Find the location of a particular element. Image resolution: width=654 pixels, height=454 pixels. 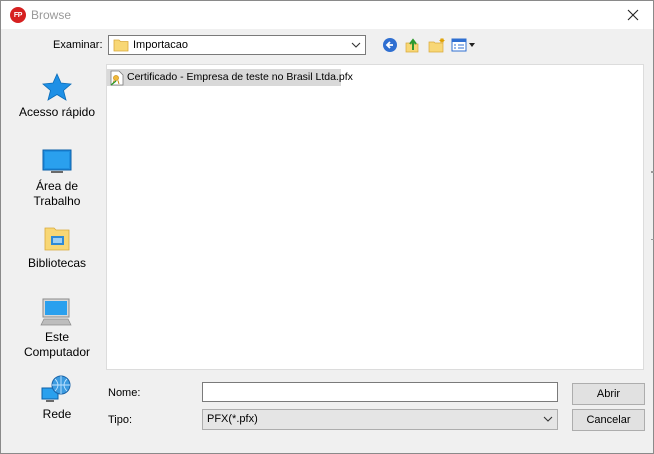

back-arrow-icon is located at coordinates (390, 45).